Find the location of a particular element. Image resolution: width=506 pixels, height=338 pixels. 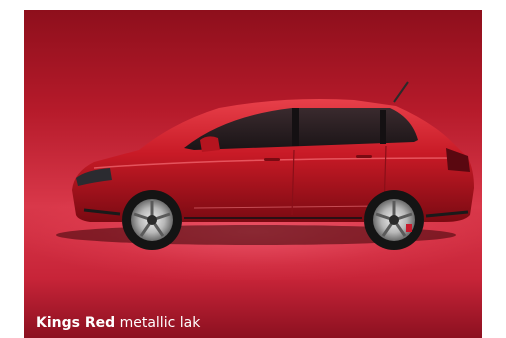

color-finish: metallic lak is located at coordinates (160, 323).